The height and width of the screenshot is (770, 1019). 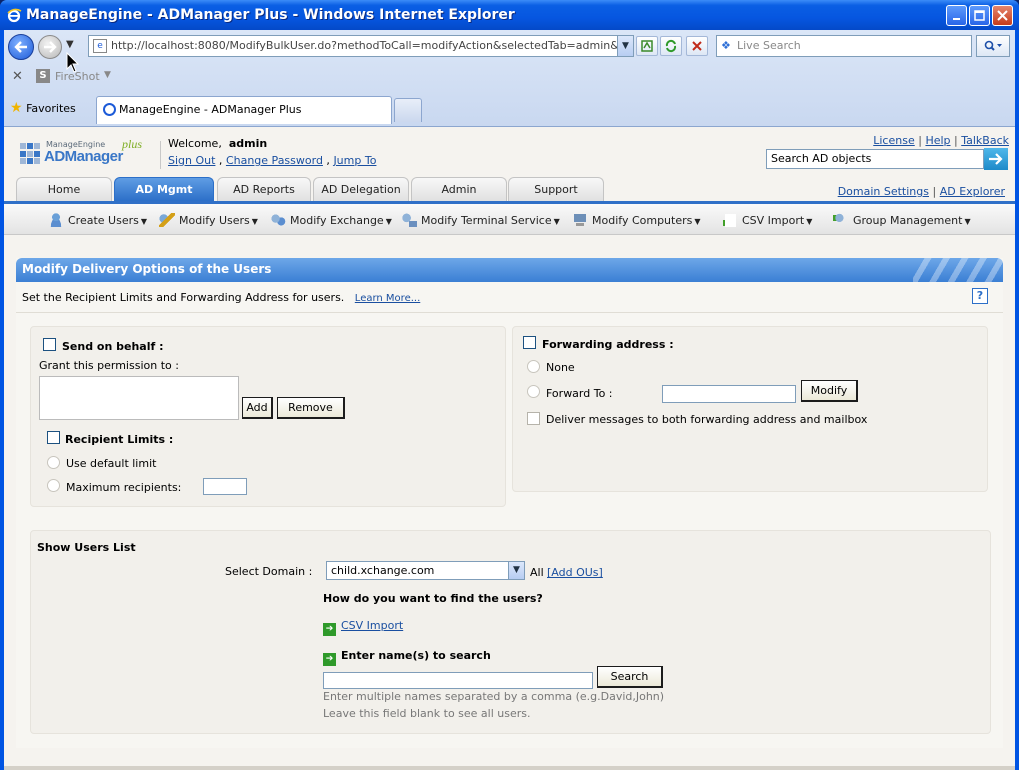 What do you see at coordinates (160, 155) in the screenshot?
I see `logo-divider` at bounding box center [160, 155].